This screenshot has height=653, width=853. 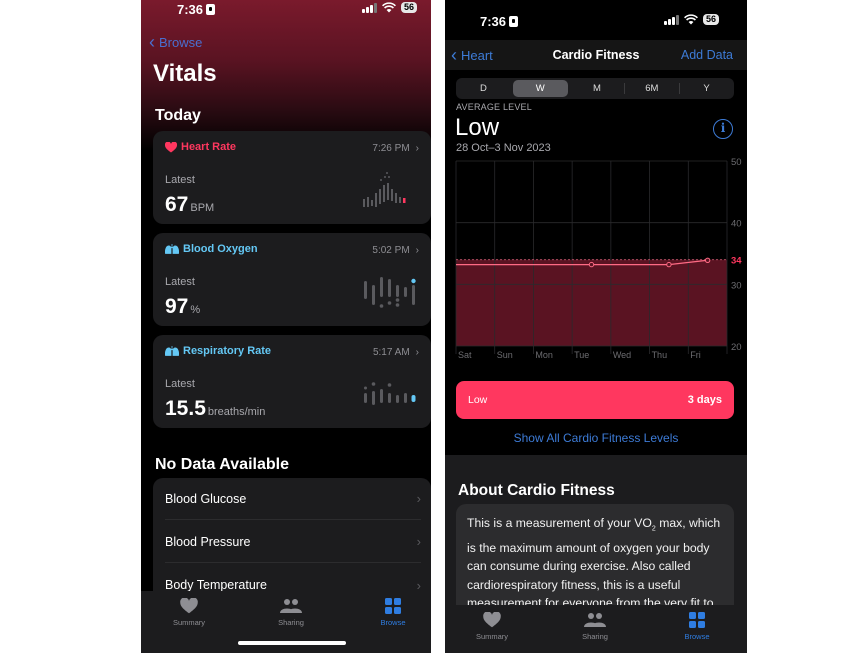 I want to click on heart-rate-sparkline, so click(x=384, y=189).